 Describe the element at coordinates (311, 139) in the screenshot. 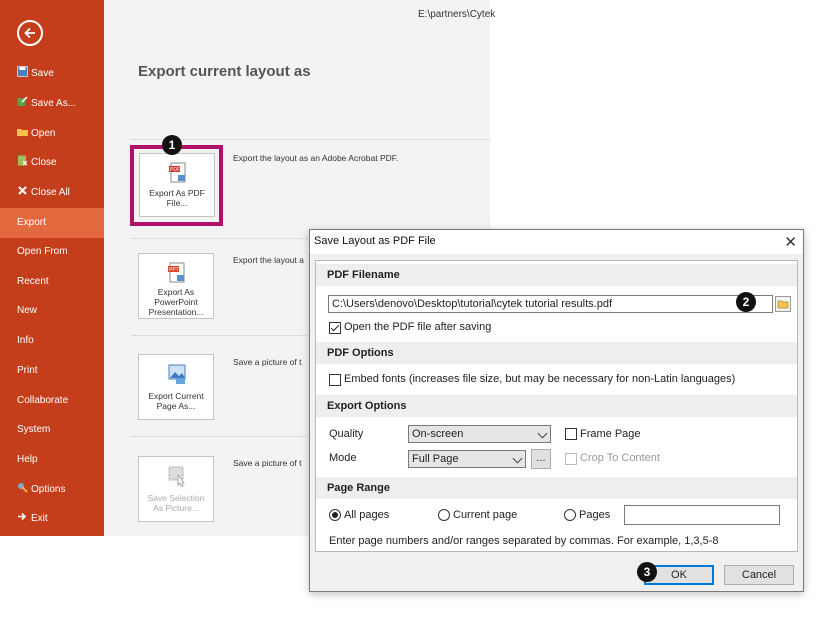

I see `divider` at that location.